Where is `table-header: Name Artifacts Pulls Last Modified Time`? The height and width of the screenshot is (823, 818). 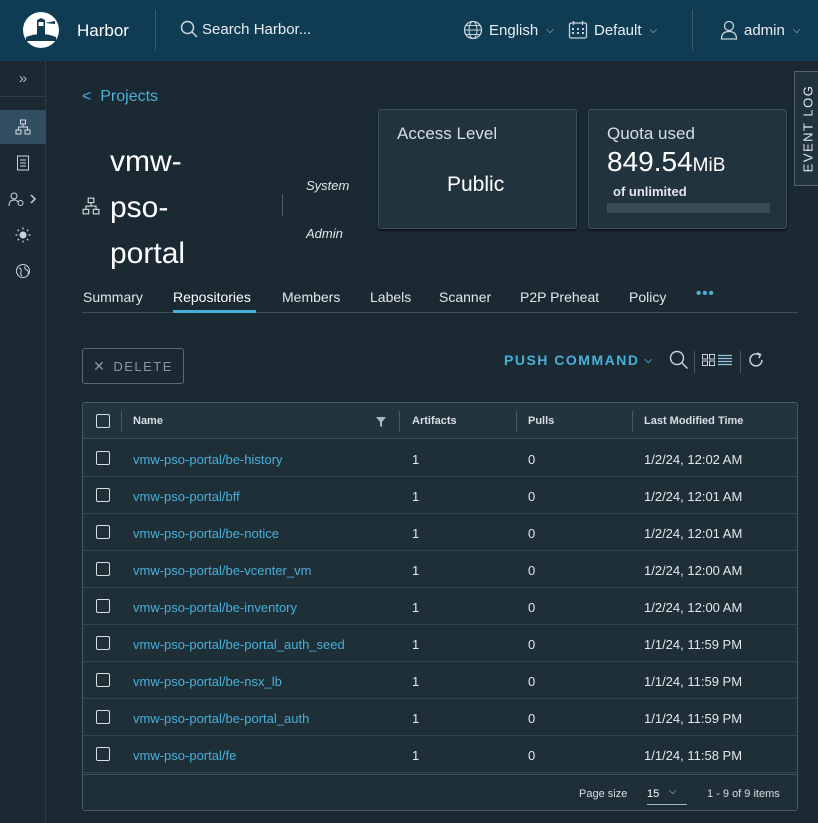
table-header: Name Artifacts Pulls Last Modified Time is located at coordinates (440, 421).